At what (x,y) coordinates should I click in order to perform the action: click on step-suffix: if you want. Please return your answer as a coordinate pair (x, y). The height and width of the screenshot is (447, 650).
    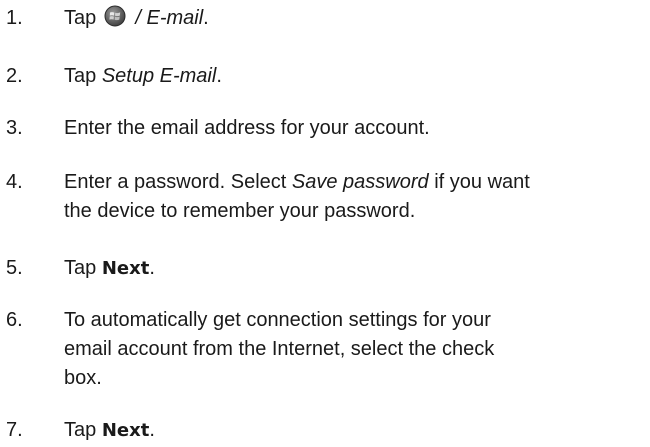
    Looking at the image, I should click on (482, 182).